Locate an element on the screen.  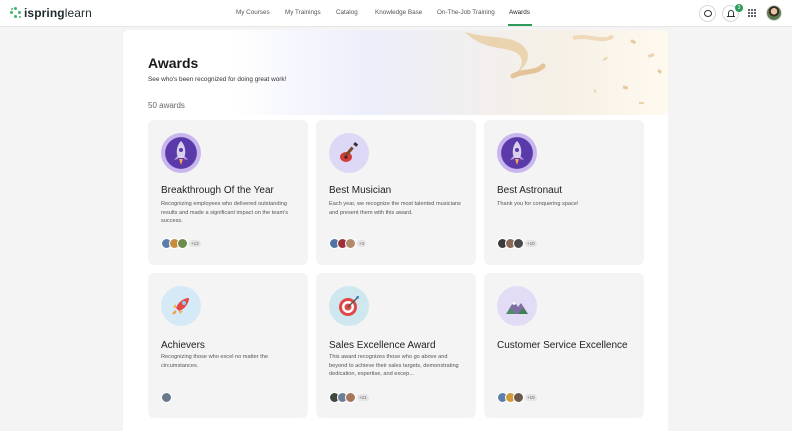
award-title: Customer Service Excellence is located at coordinates (562, 345).